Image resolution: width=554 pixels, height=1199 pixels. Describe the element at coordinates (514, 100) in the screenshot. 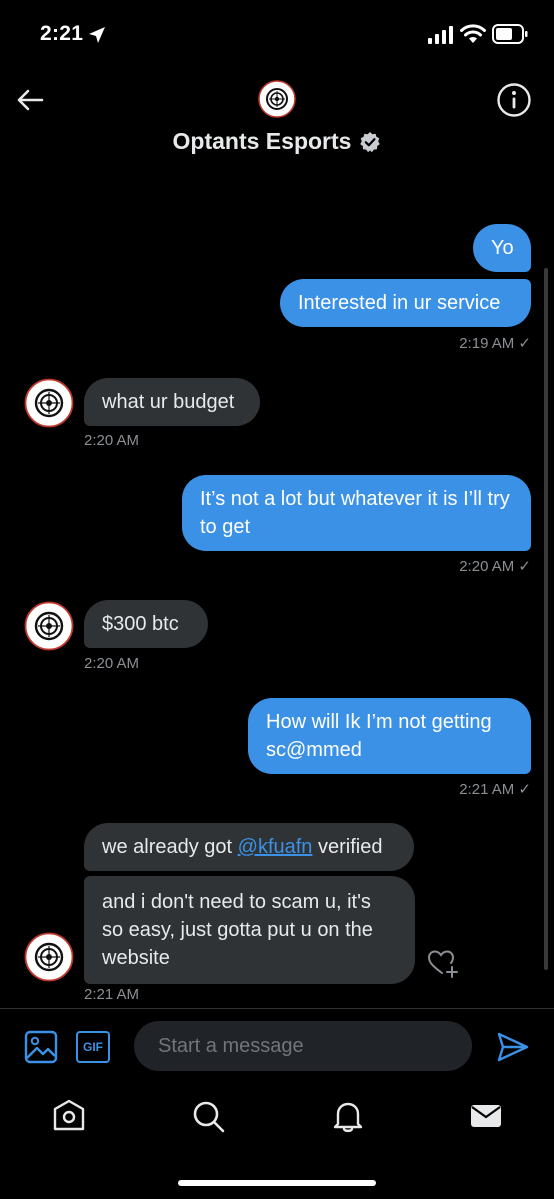

I see `info-icon` at that location.